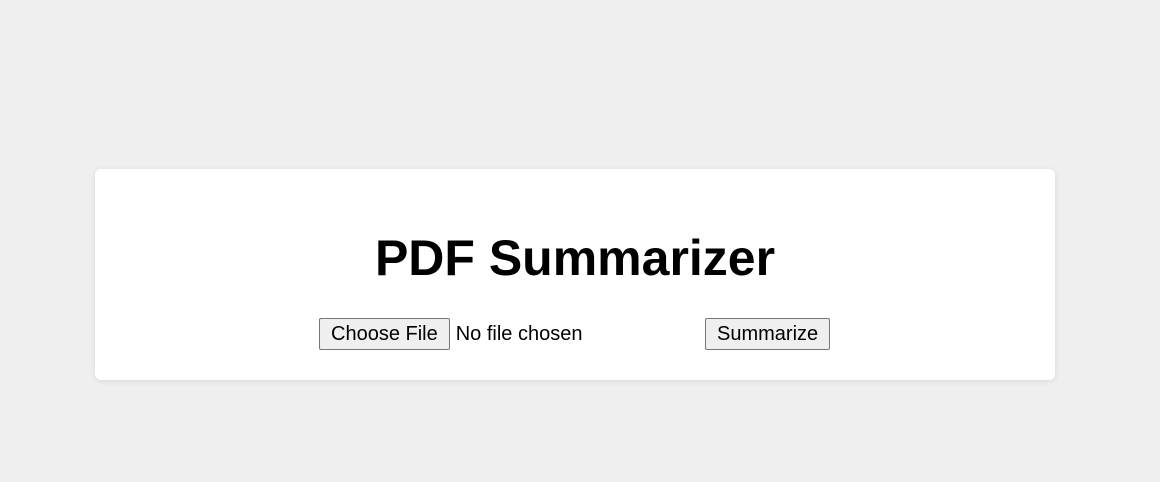 The image size is (1160, 482). Describe the element at coordinates (575, 258) in the screenshot. I see `page-title: PDF Summarizer` at that location.